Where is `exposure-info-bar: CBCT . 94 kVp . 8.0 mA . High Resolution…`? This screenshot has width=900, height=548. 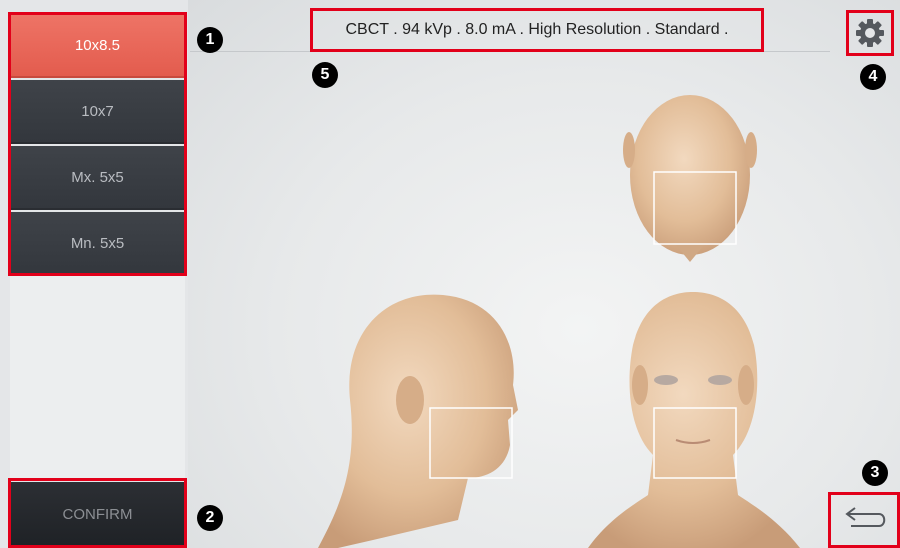
exposure-info-bar: CBCT . 94 kVp . 8.0 mA . High Resolution… is located at coordinates (537, 30).